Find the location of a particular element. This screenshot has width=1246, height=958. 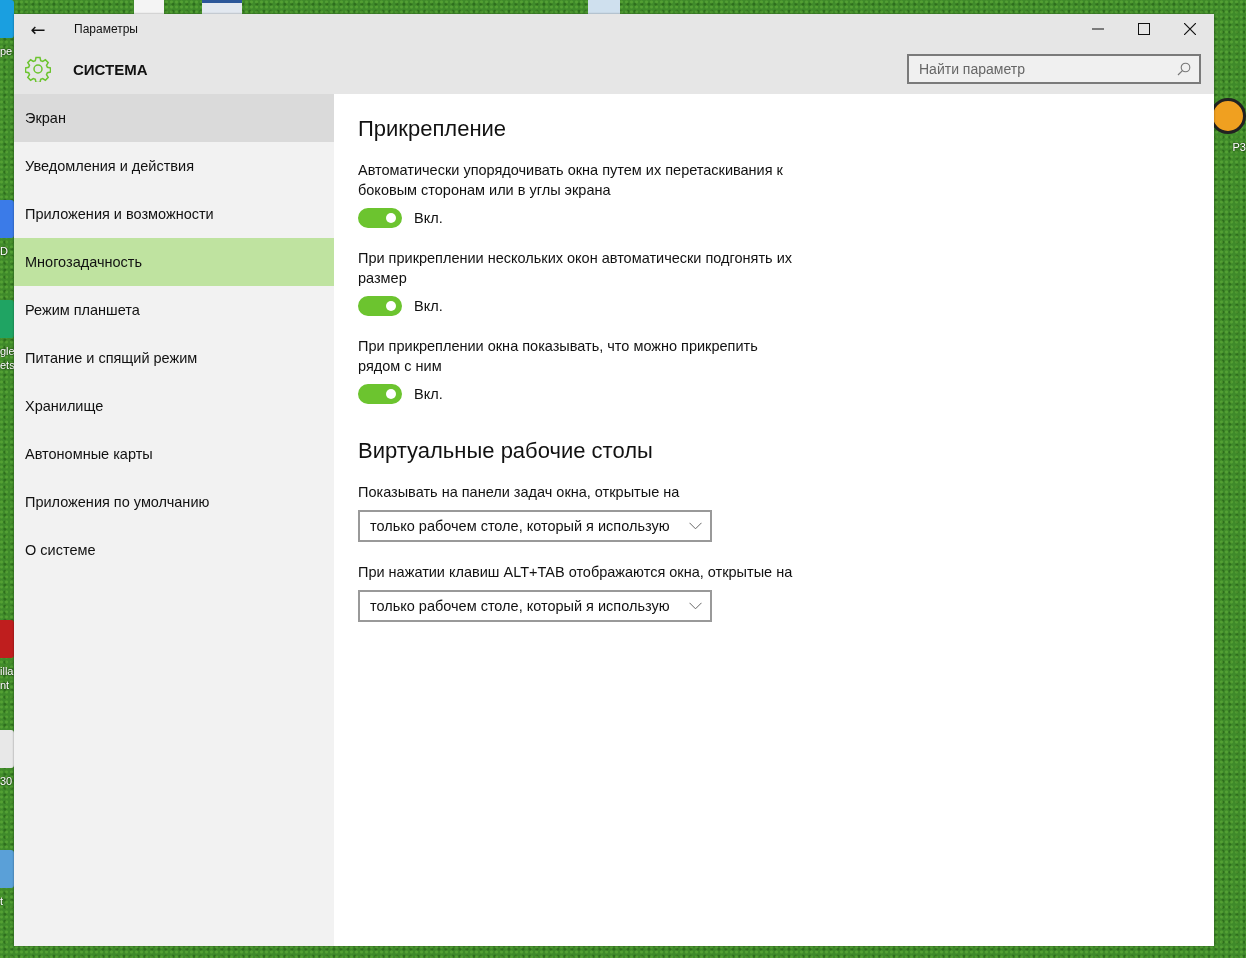

sidebar-item: Приложения и возможности is located at coordinates (174, 214).